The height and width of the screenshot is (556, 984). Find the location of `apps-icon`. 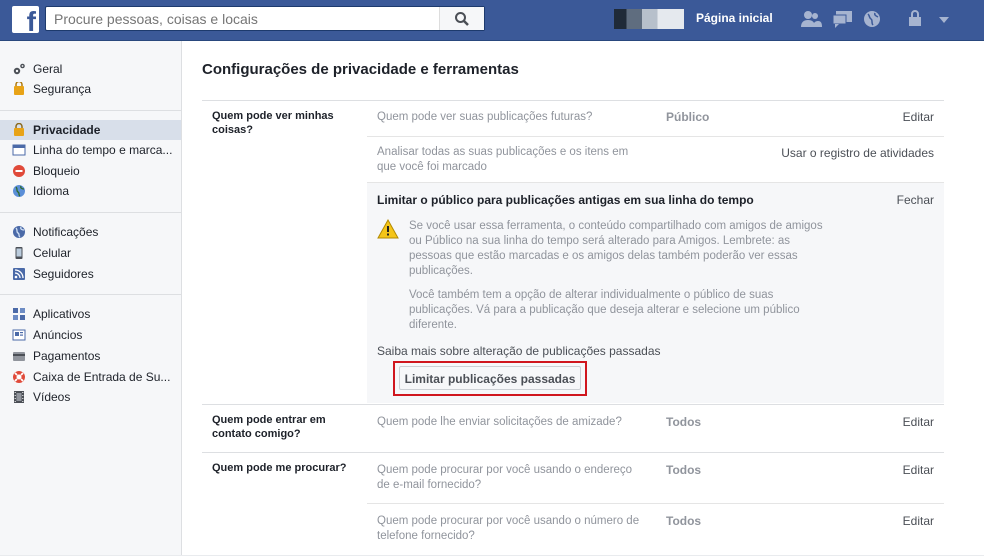

apps-icon is located at coordinates (19, 314).